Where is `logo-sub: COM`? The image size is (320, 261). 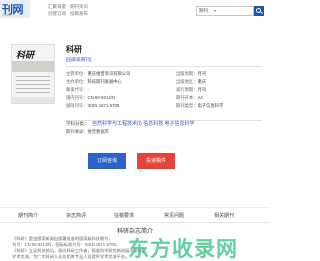 logo-sub: COM is located at coordinates (7, 14).